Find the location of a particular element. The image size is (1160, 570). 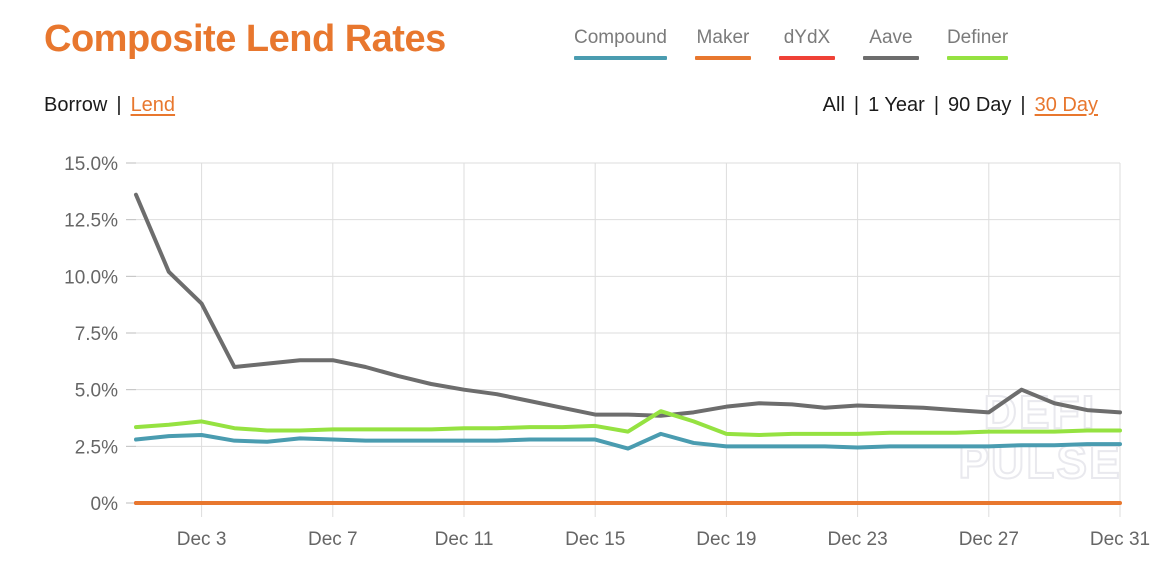

range-option-90-day: 90 Day is located at coordinates (979, 105).